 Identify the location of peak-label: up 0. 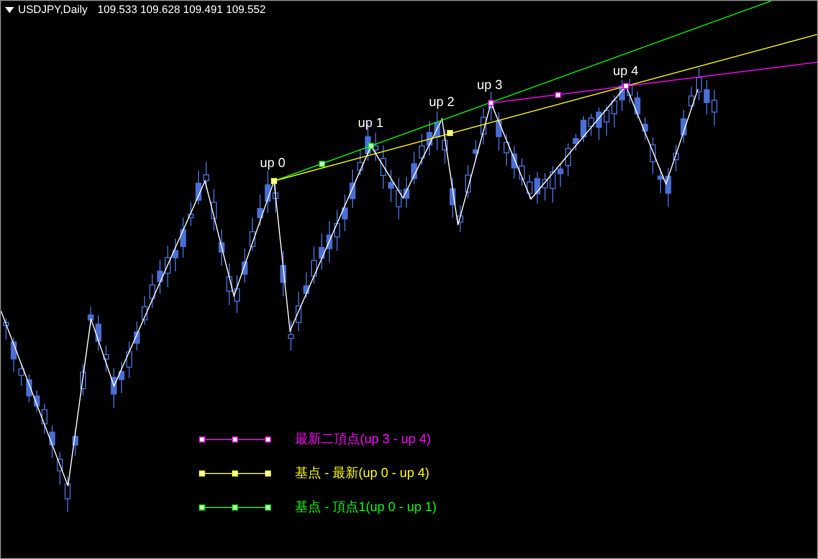
(273, 163).